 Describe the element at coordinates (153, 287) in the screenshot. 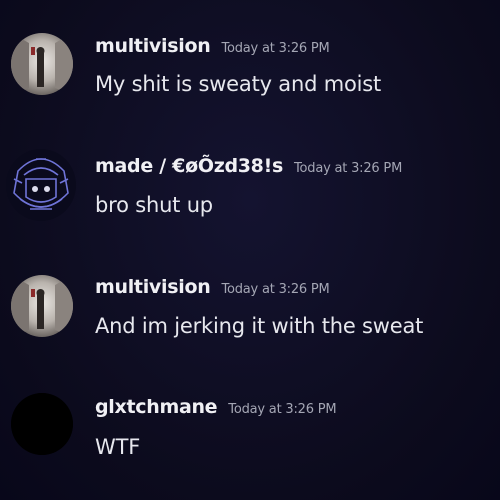

I see `username: multivision` at that location.